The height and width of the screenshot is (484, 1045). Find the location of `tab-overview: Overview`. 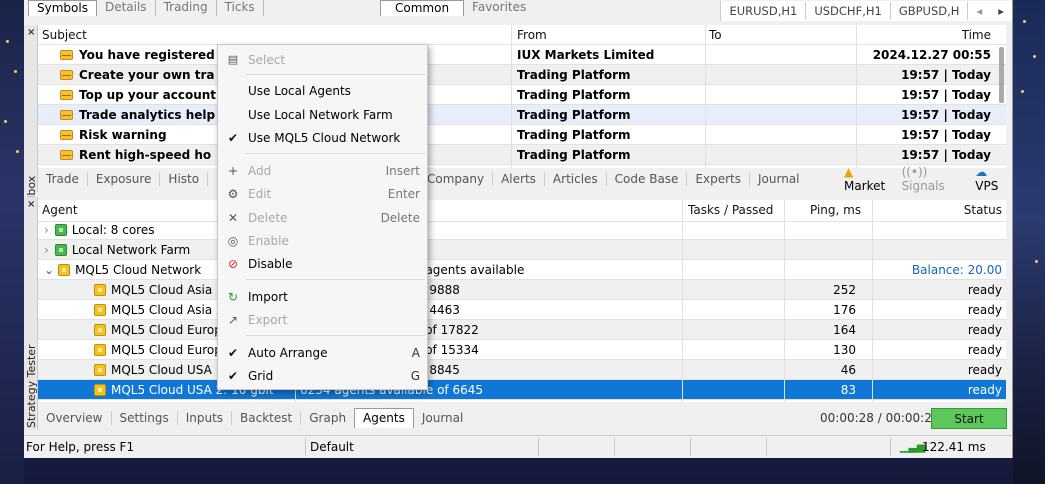

tab-overview: Overview is located at coordinates (75, 418).